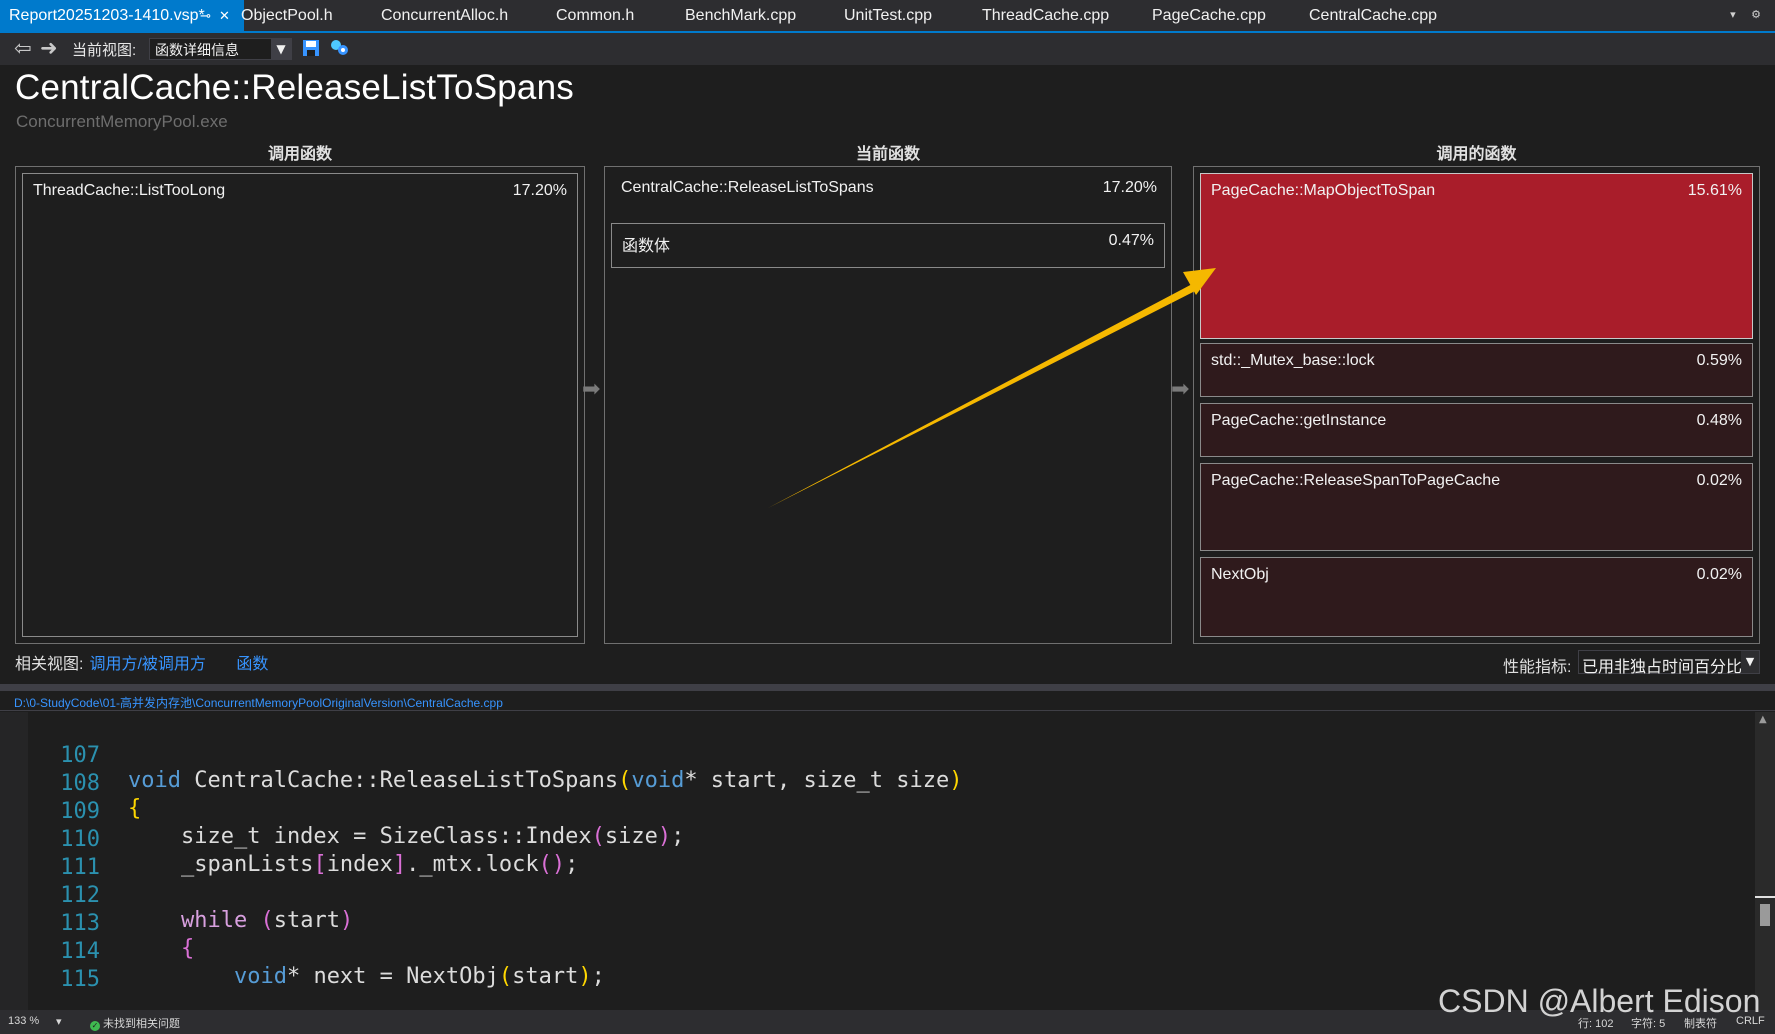 The height and width of the screenshot is (1034, 1775). What do you see at coordinates (95, 1026) in the screenshot?
I see `check-icon: ✓` at bounding box center [95, 1026].